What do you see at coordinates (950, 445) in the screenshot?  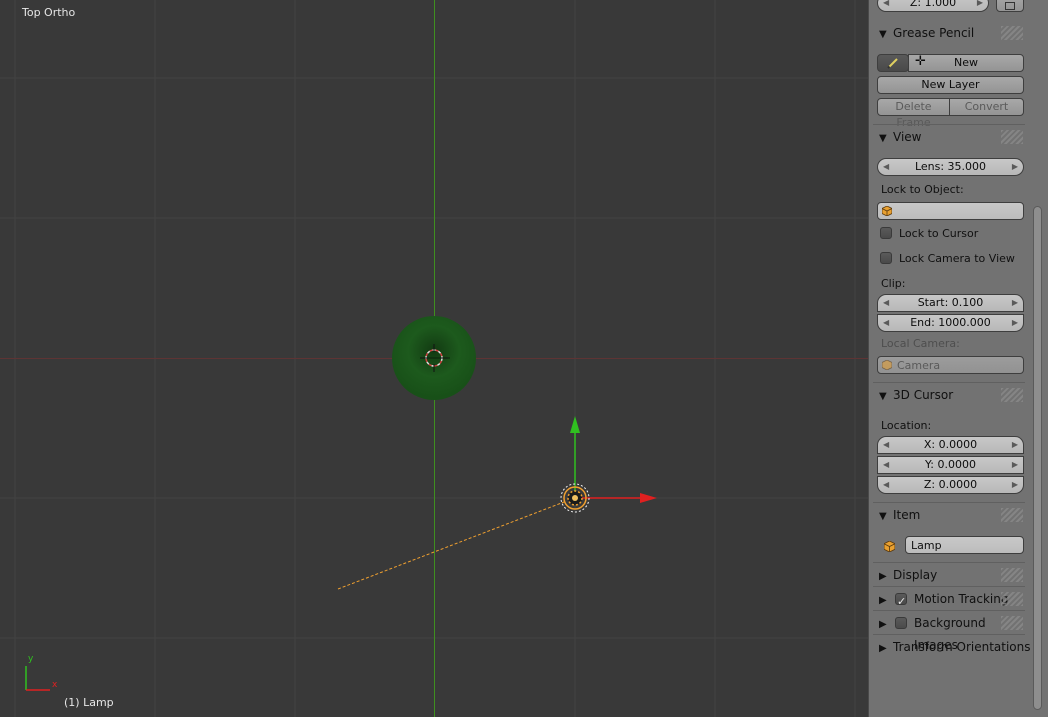 I see `cursor-x-field: ◀ X: 0.0000 ▶` at bounding box center [950, 445].